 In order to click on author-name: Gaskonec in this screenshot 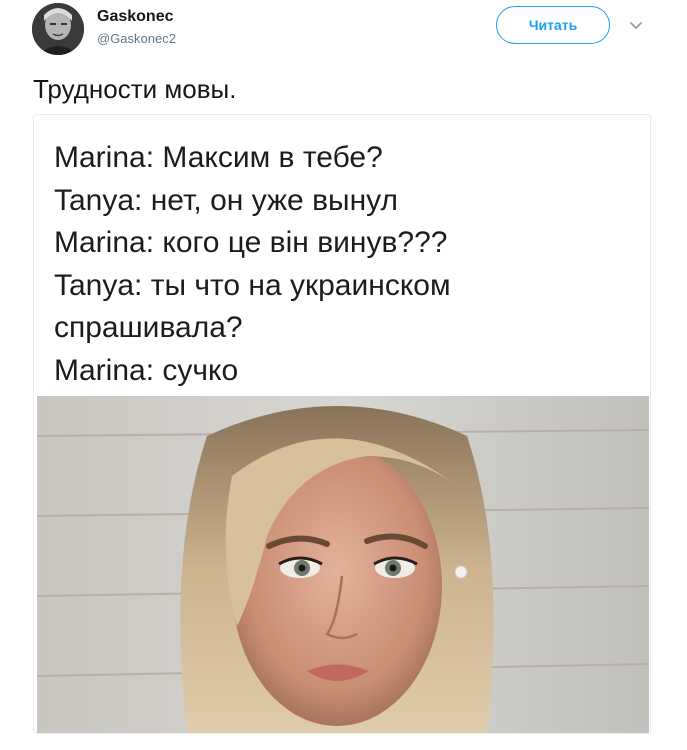, I will do `click(135, 17)`.